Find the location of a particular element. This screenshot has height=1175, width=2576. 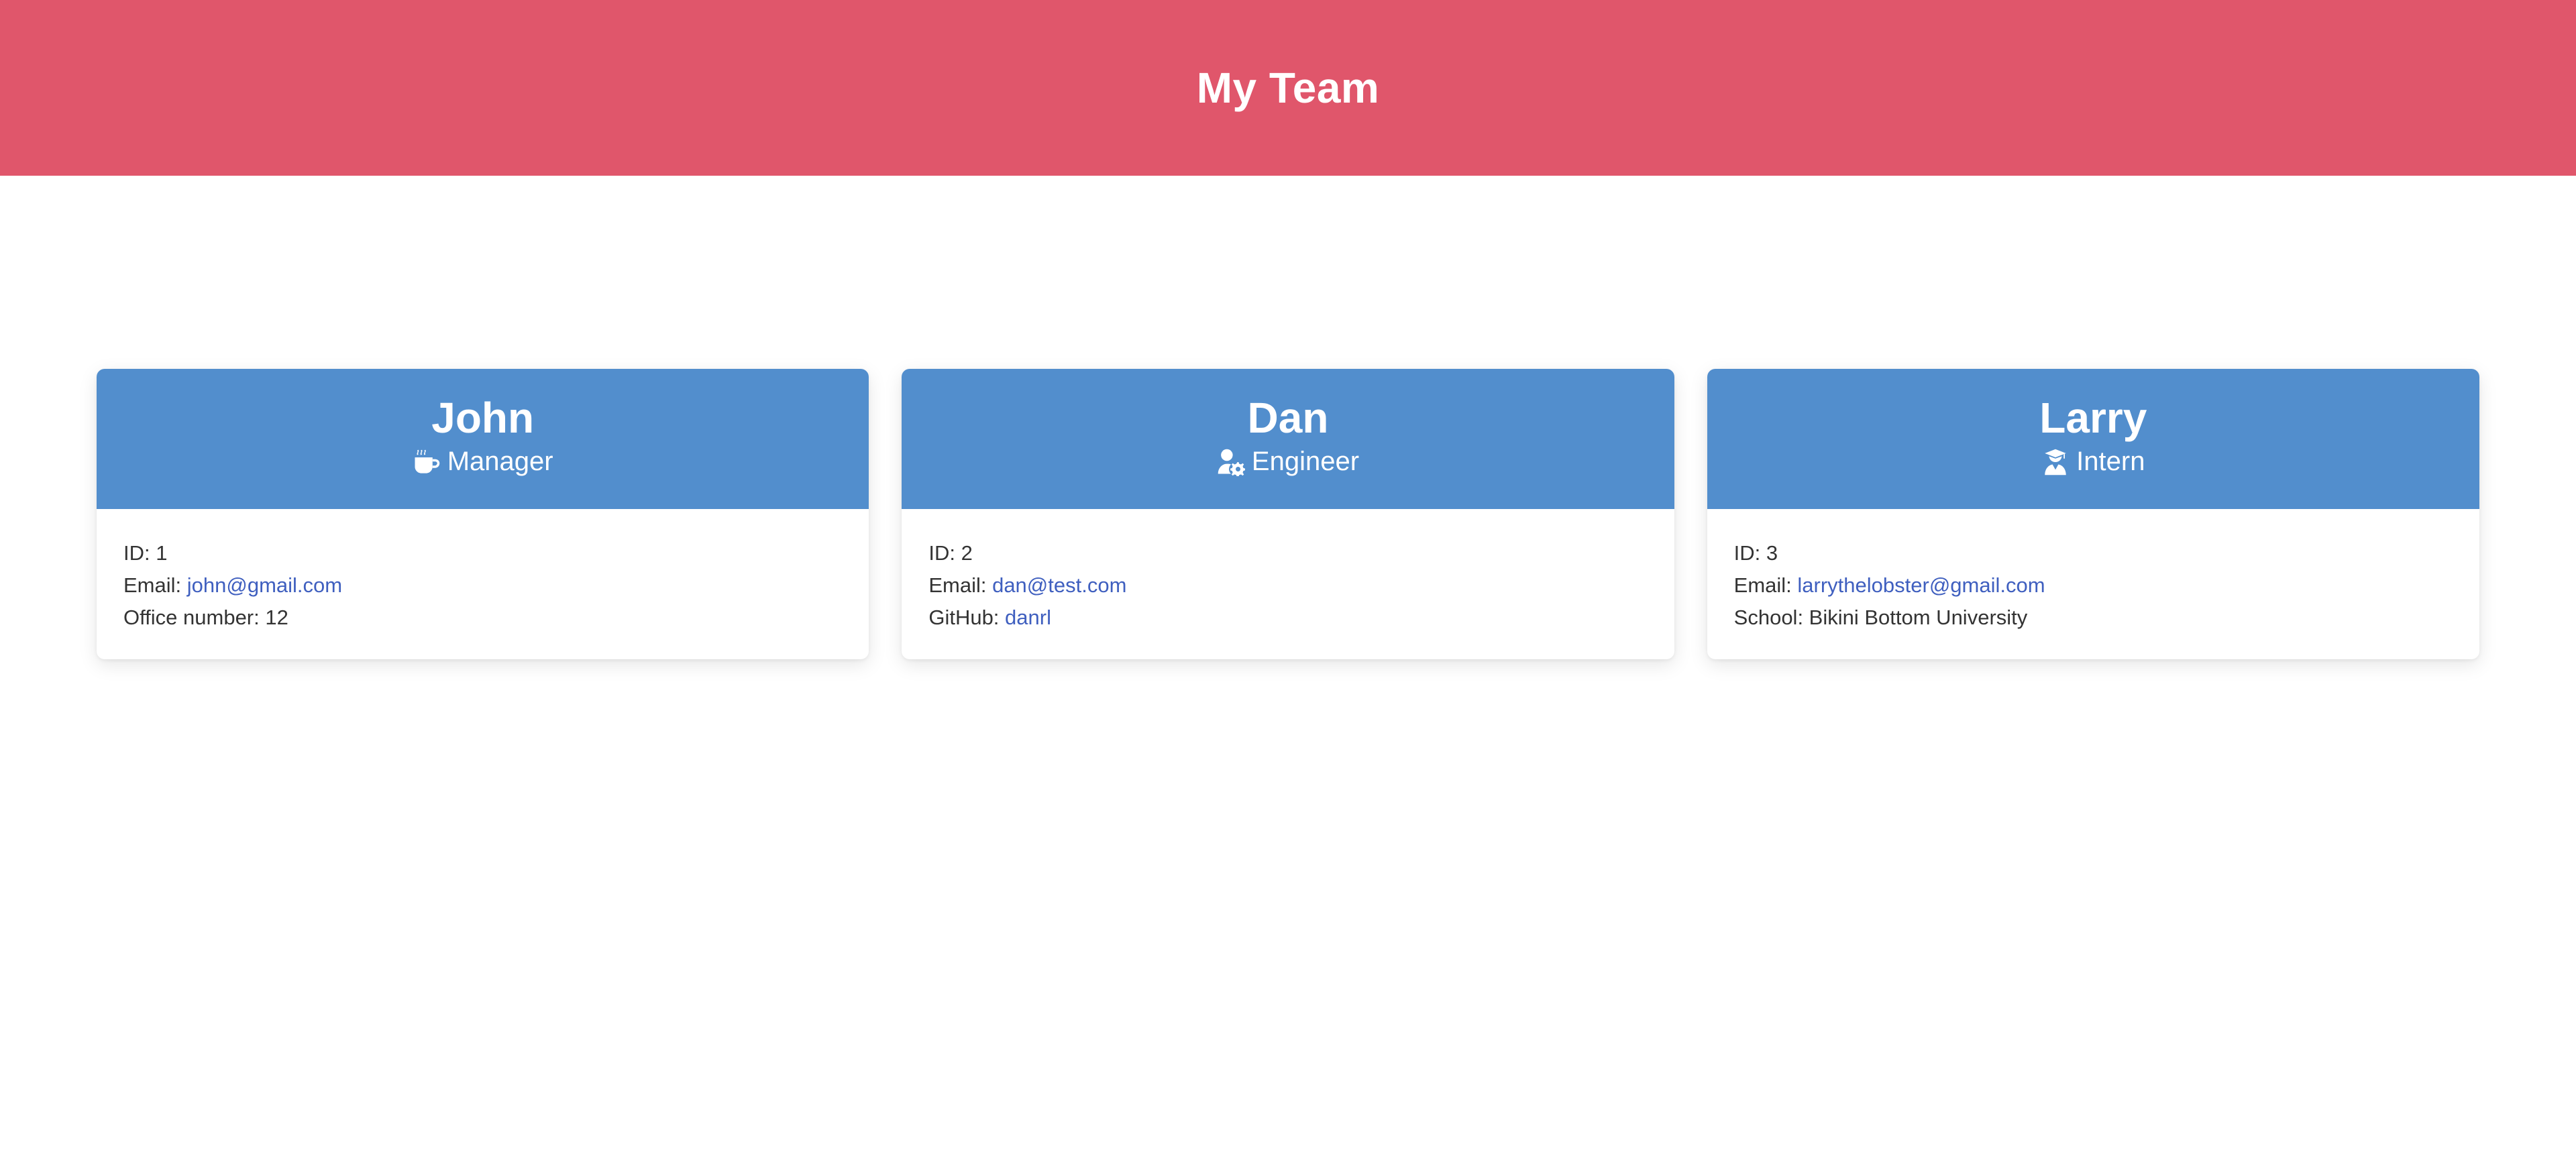

office-value: 12 is located at coordinates (276, 617).